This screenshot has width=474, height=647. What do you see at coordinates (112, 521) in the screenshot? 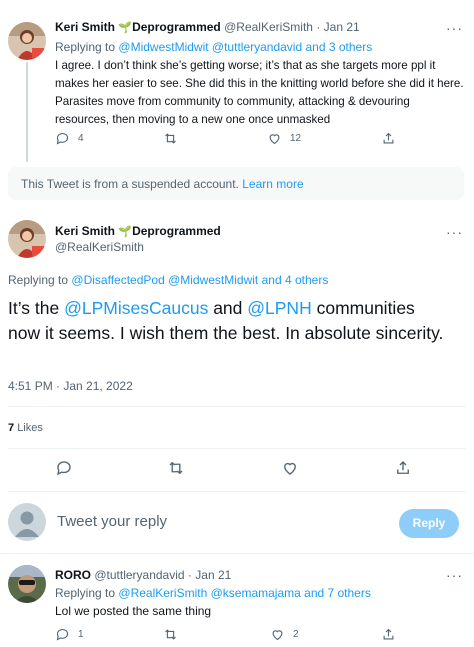
I see `reply-input: Tweet your reply` at bounding box center [112, 521].